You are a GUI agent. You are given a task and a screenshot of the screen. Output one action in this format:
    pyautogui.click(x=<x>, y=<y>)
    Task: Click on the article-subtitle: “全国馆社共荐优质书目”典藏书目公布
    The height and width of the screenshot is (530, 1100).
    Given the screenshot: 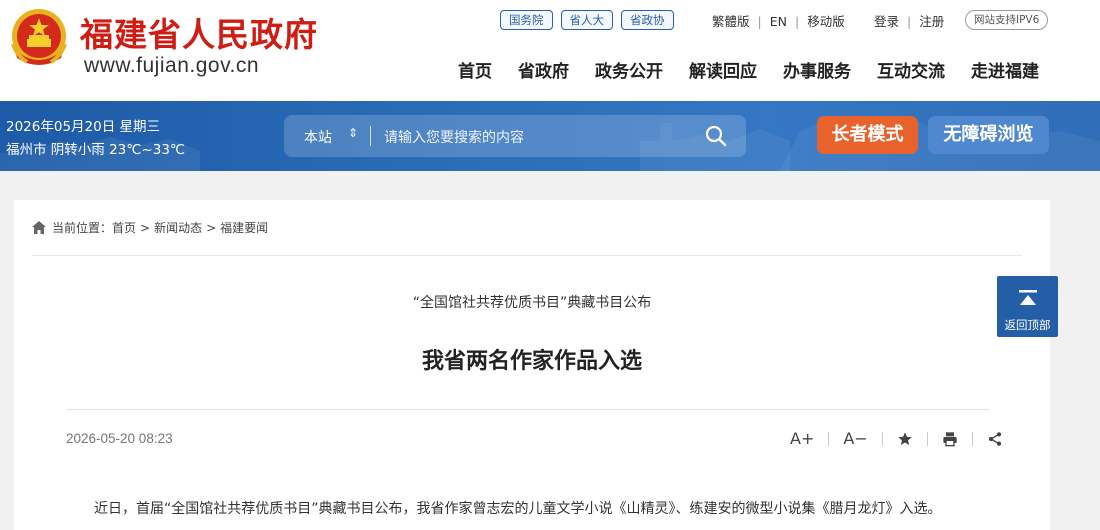 What is the action you would take?
    pyautogui.click(x=532, y=303)
    